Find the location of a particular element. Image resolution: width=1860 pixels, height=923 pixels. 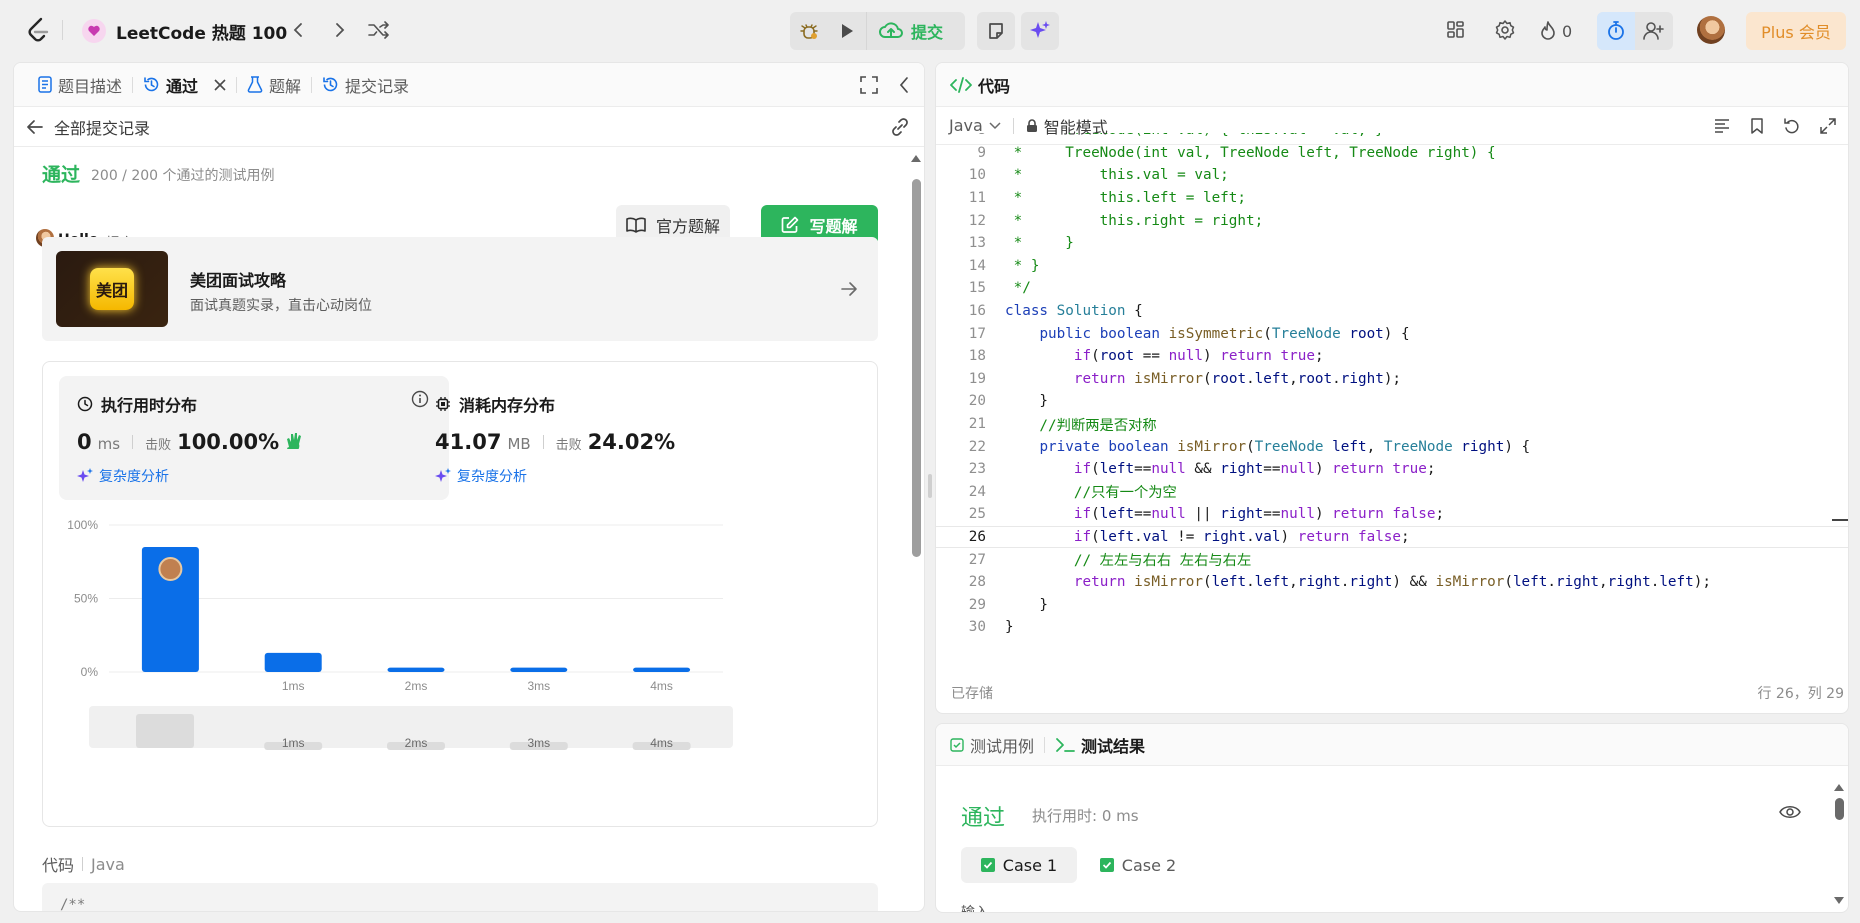

code-line: 12 * this.right = right; is located at coordinates (1392, 220).